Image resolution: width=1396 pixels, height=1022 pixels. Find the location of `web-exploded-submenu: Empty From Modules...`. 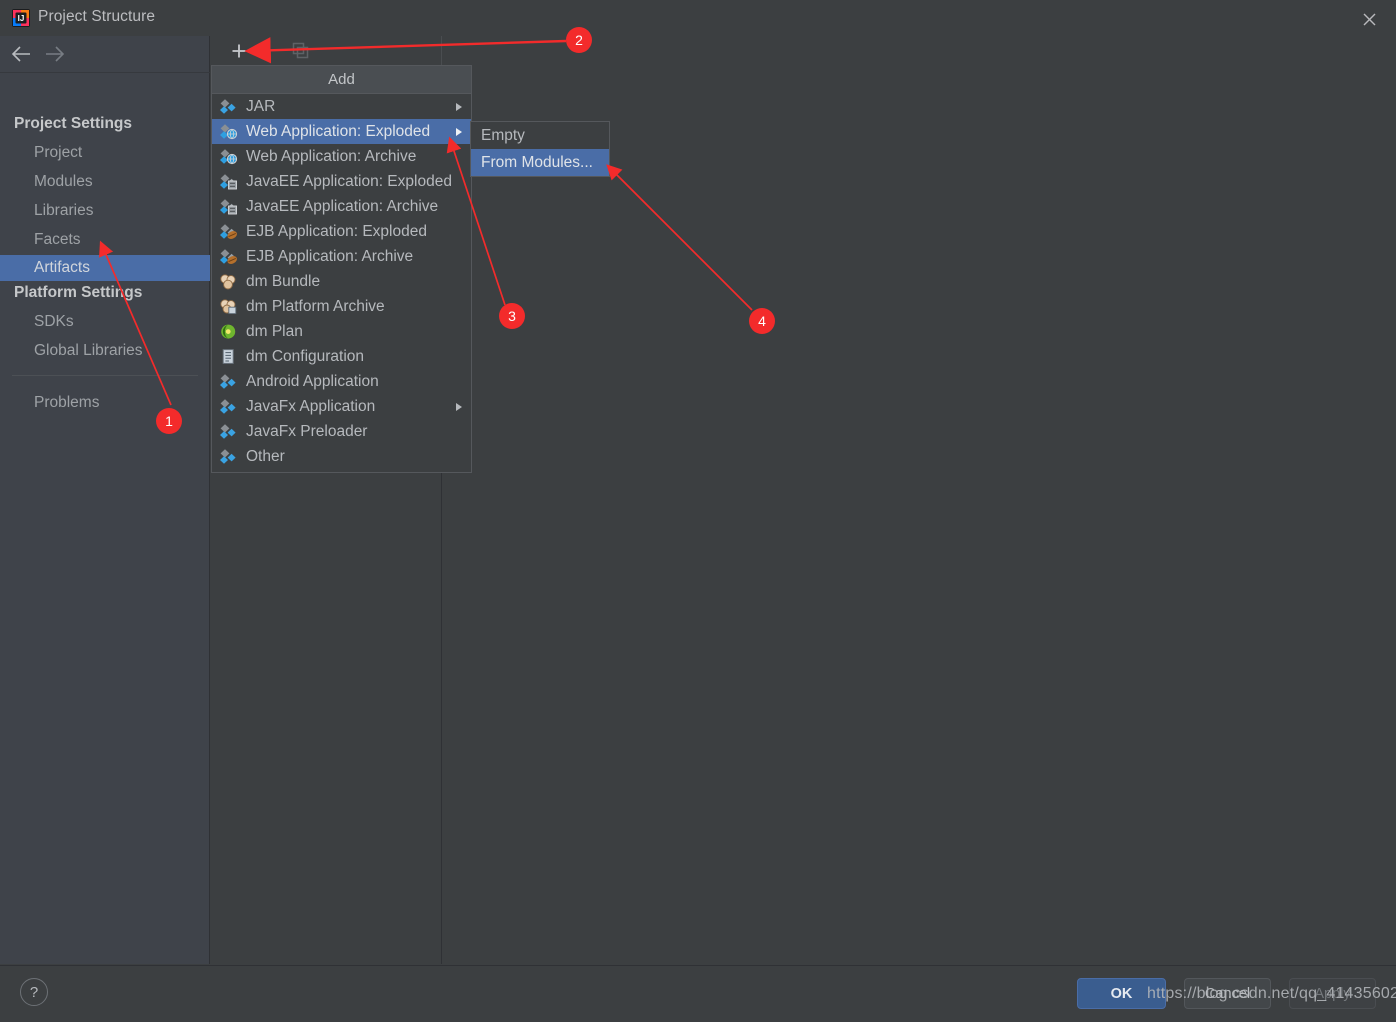

web-exploded-submenu: Empty From Modules... is located at coordinates (540, 149).